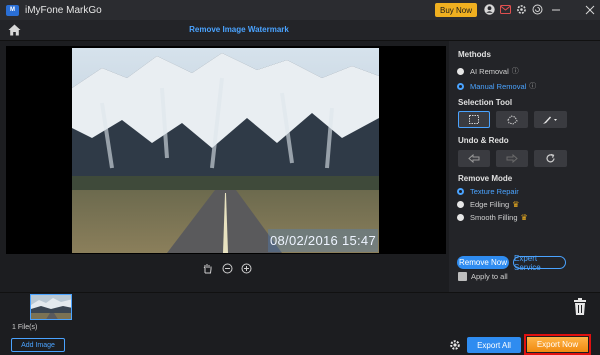 The height and width of the screenshot is (355, 600). I want to click on apply-to-all-checkbox: Apply to all, so click(483, 276).